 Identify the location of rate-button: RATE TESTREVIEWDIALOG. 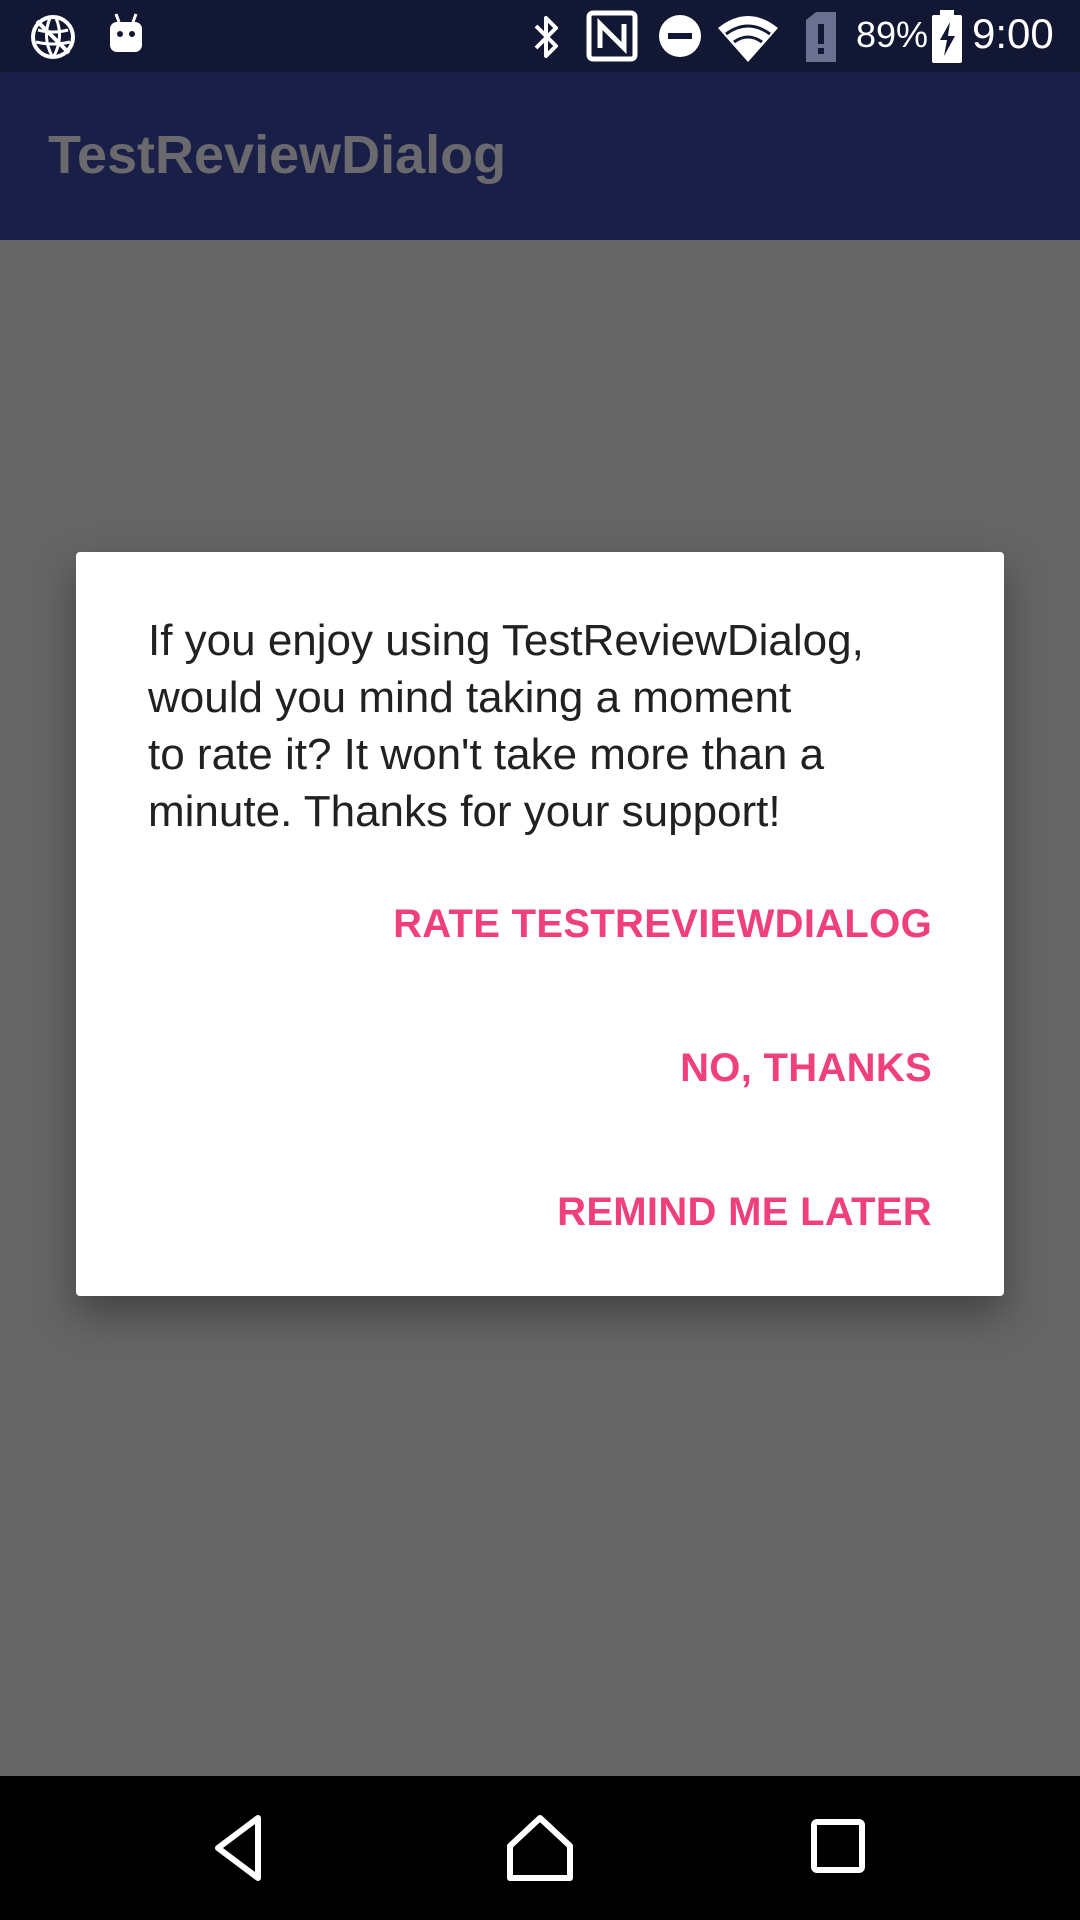
(662, 924).